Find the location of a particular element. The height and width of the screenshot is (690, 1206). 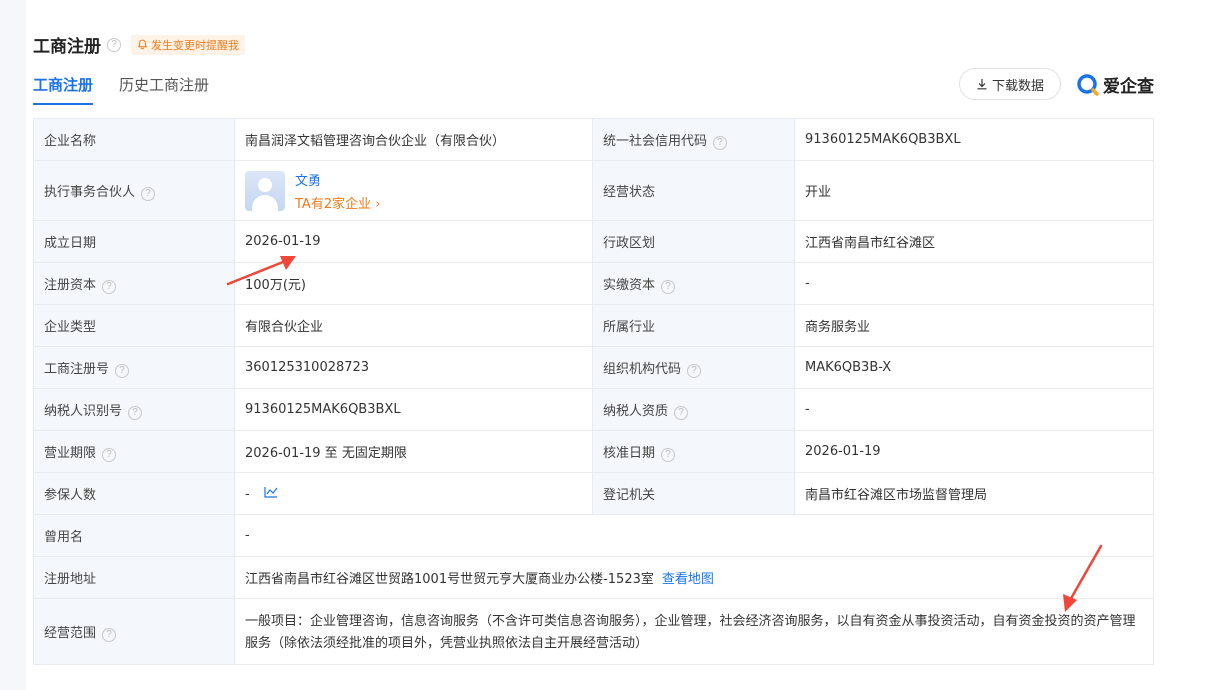

partner-label-cell: 执行事务合伙人? is located at coordinates (134, 190).